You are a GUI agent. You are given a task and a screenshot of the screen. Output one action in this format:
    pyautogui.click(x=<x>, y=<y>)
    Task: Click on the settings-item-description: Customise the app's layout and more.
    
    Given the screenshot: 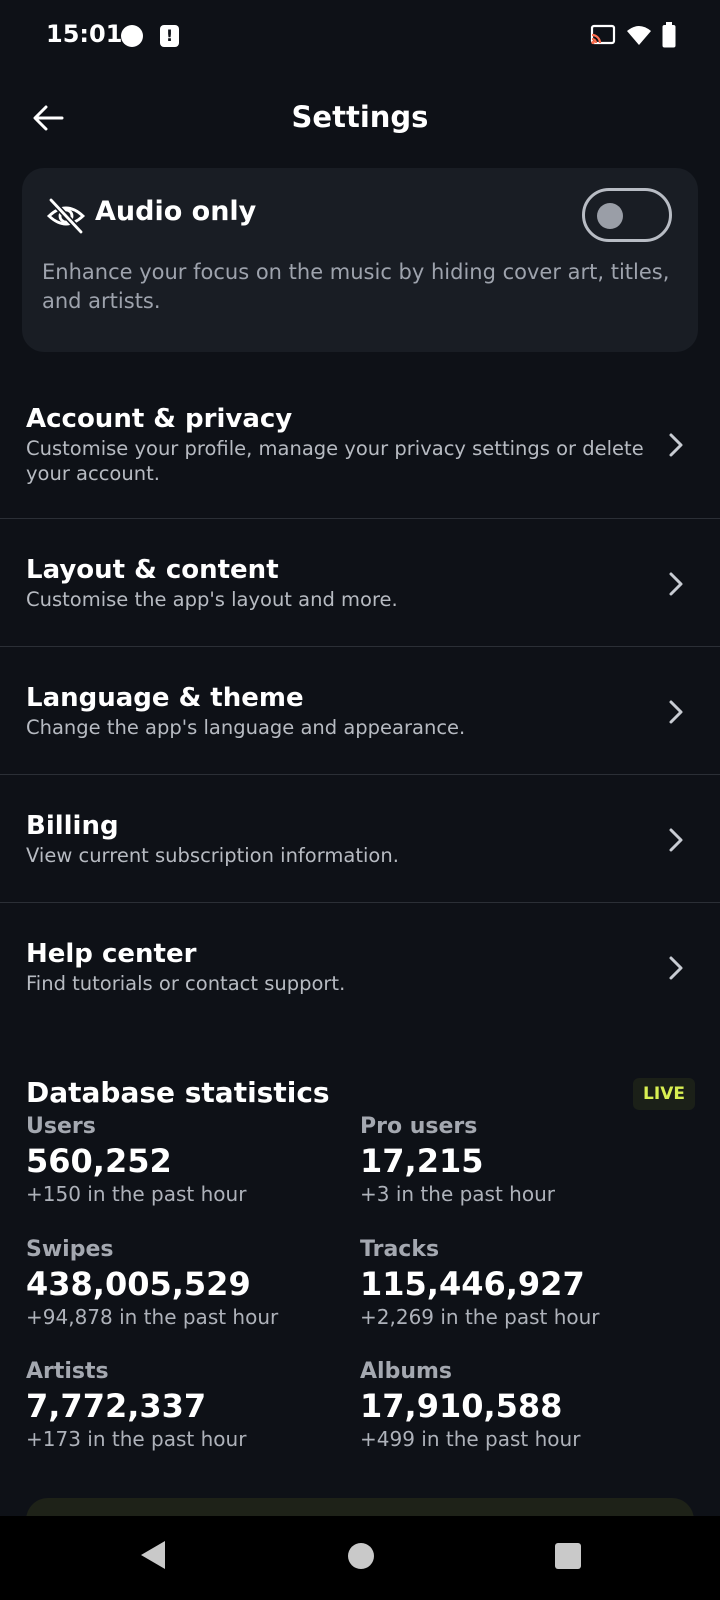 What is the action you would take?
    pyautogui.click(x=212, y=599)
    